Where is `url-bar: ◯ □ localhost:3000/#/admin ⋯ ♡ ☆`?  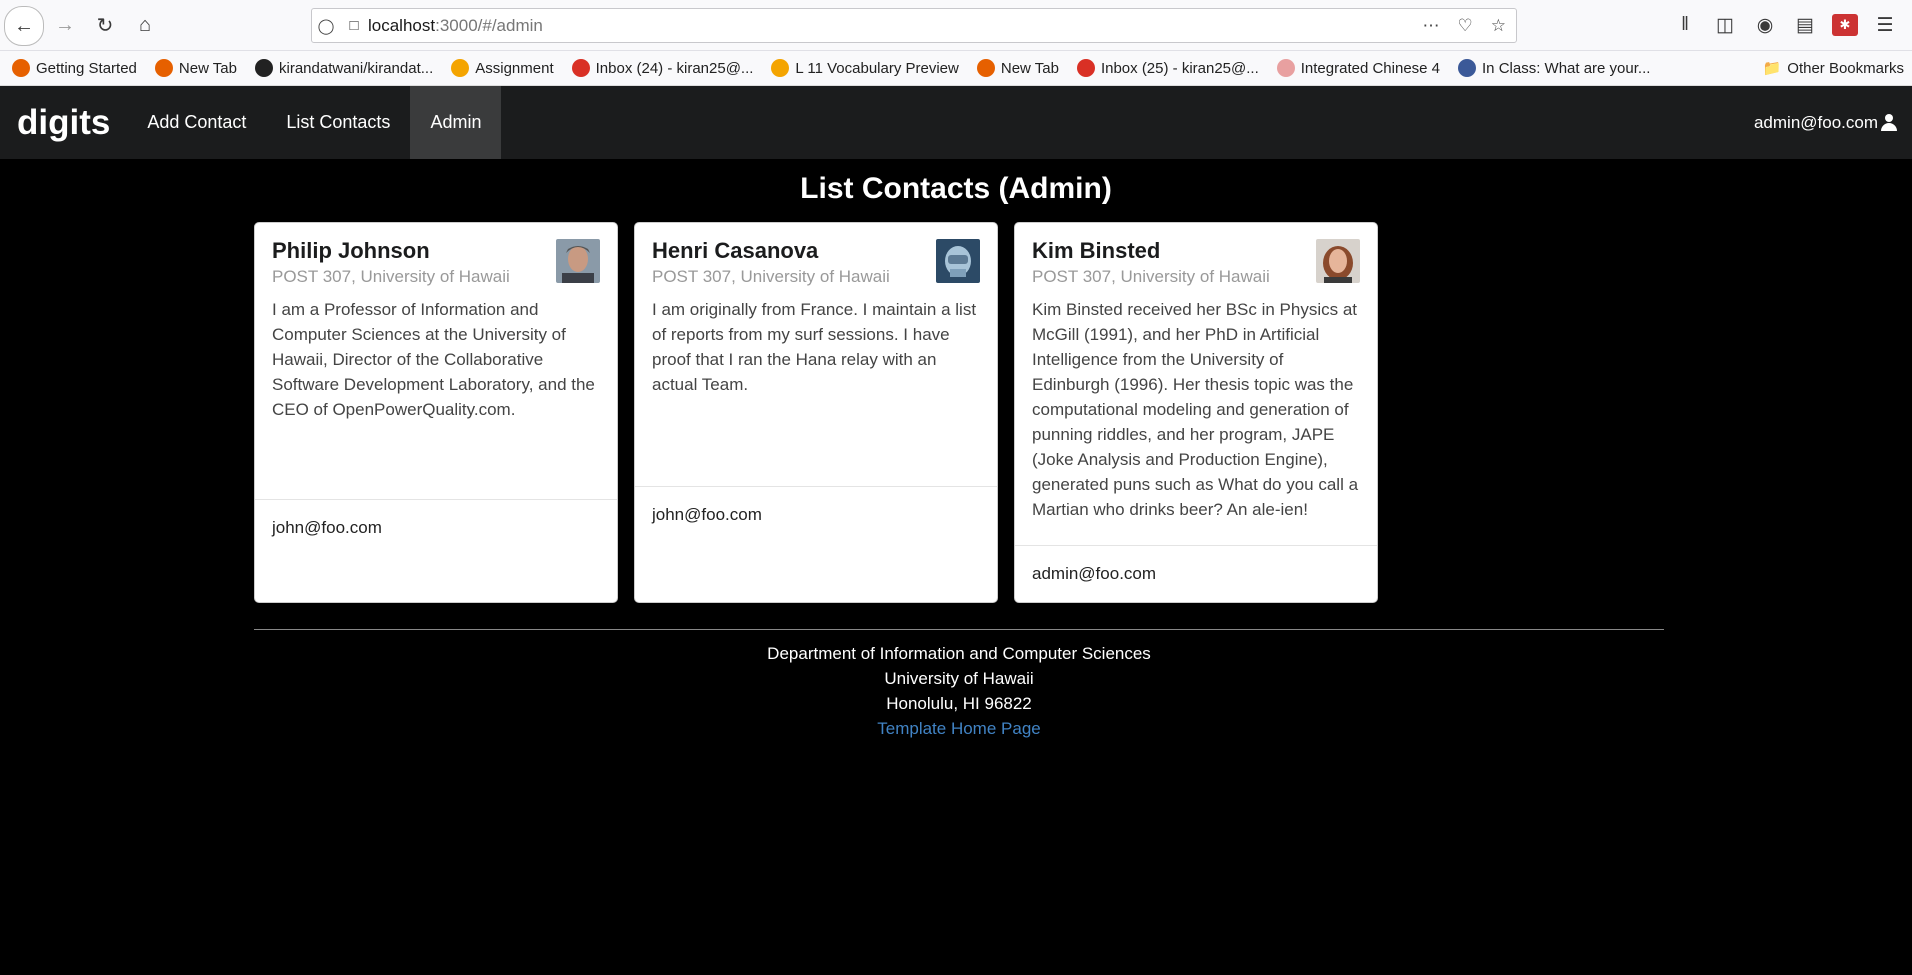
url-bar: ◯ □ localhost:3000/#/admin ⋯ ♡ ☆ is located at coordinates (914, 25).